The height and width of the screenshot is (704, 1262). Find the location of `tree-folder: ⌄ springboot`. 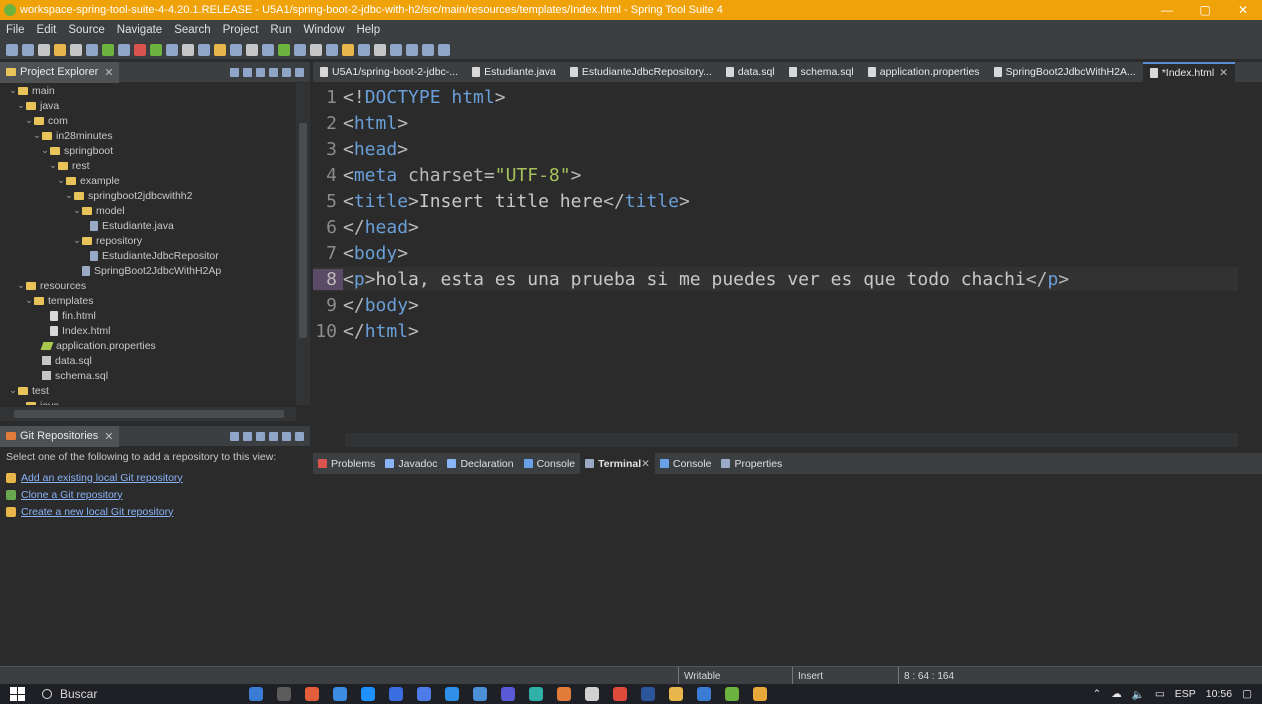

tree-folder: ⌄ springboot is located at coordinates (147, 150).